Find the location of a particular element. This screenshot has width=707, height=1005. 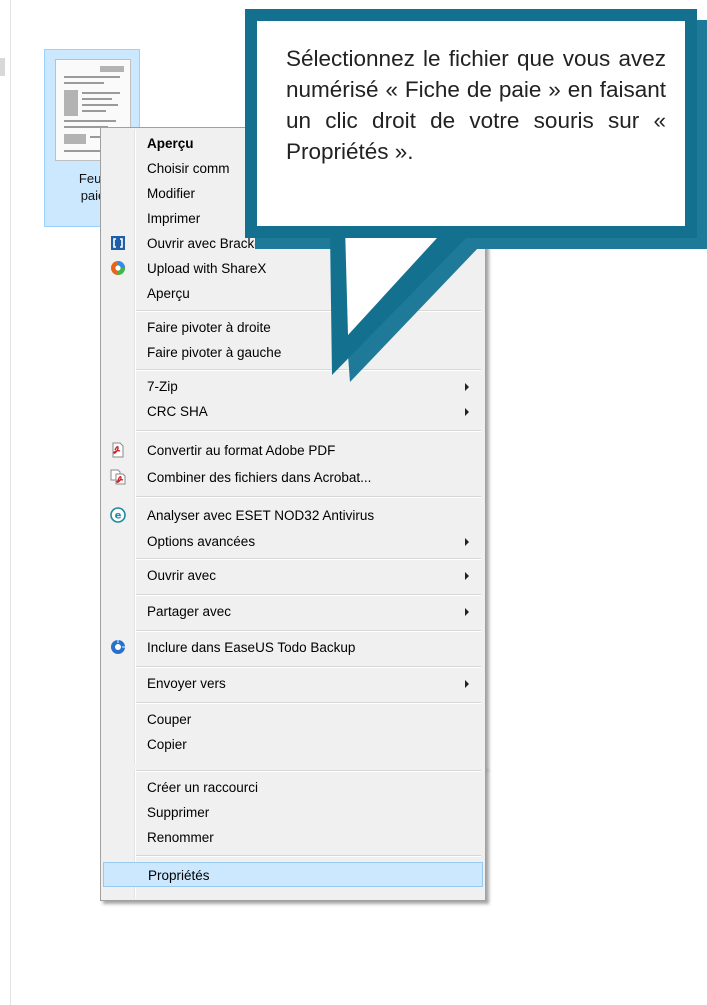

menu-item-analyser-eset: e Analyser avec ESET NOD32 Antivirus is located at coordinates (293, 515).